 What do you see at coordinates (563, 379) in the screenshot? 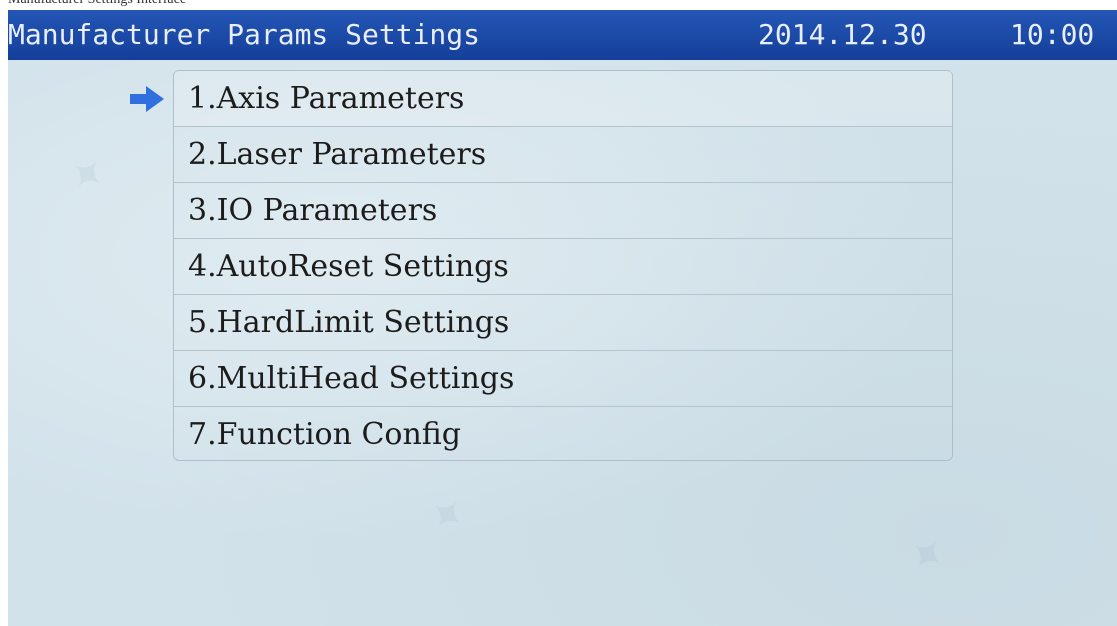
I see `menu-item-multihead-settings: 6.MultiHead Settings` at bounding box center [563, 379].